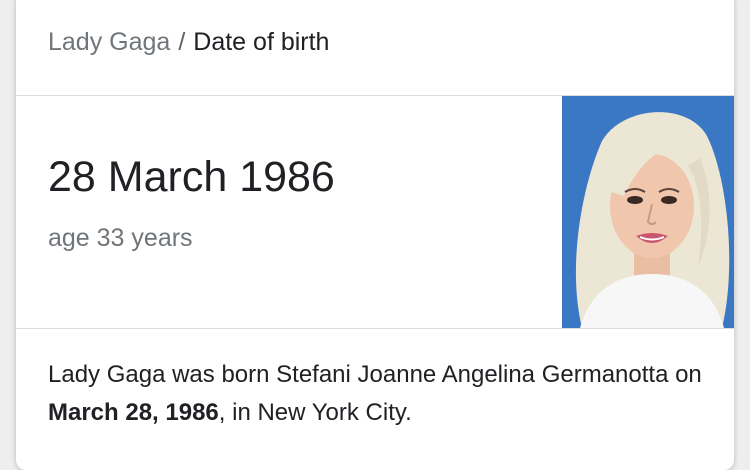  I want to click on person-portrait-icon, so click(648, 212).